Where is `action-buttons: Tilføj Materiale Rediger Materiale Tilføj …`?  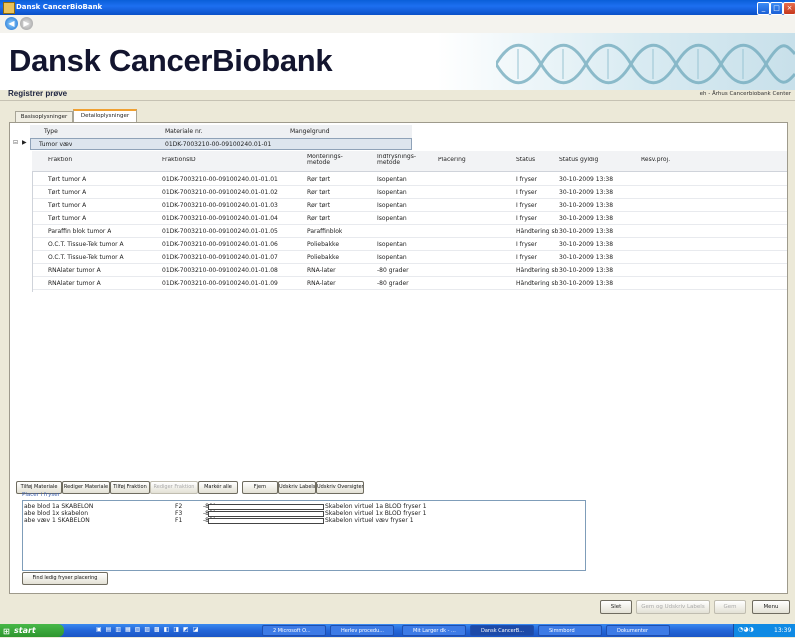 action-buttons: Tilføj Materiale Rediger Materiale Tilføj … is located at coordinates (266, 487).